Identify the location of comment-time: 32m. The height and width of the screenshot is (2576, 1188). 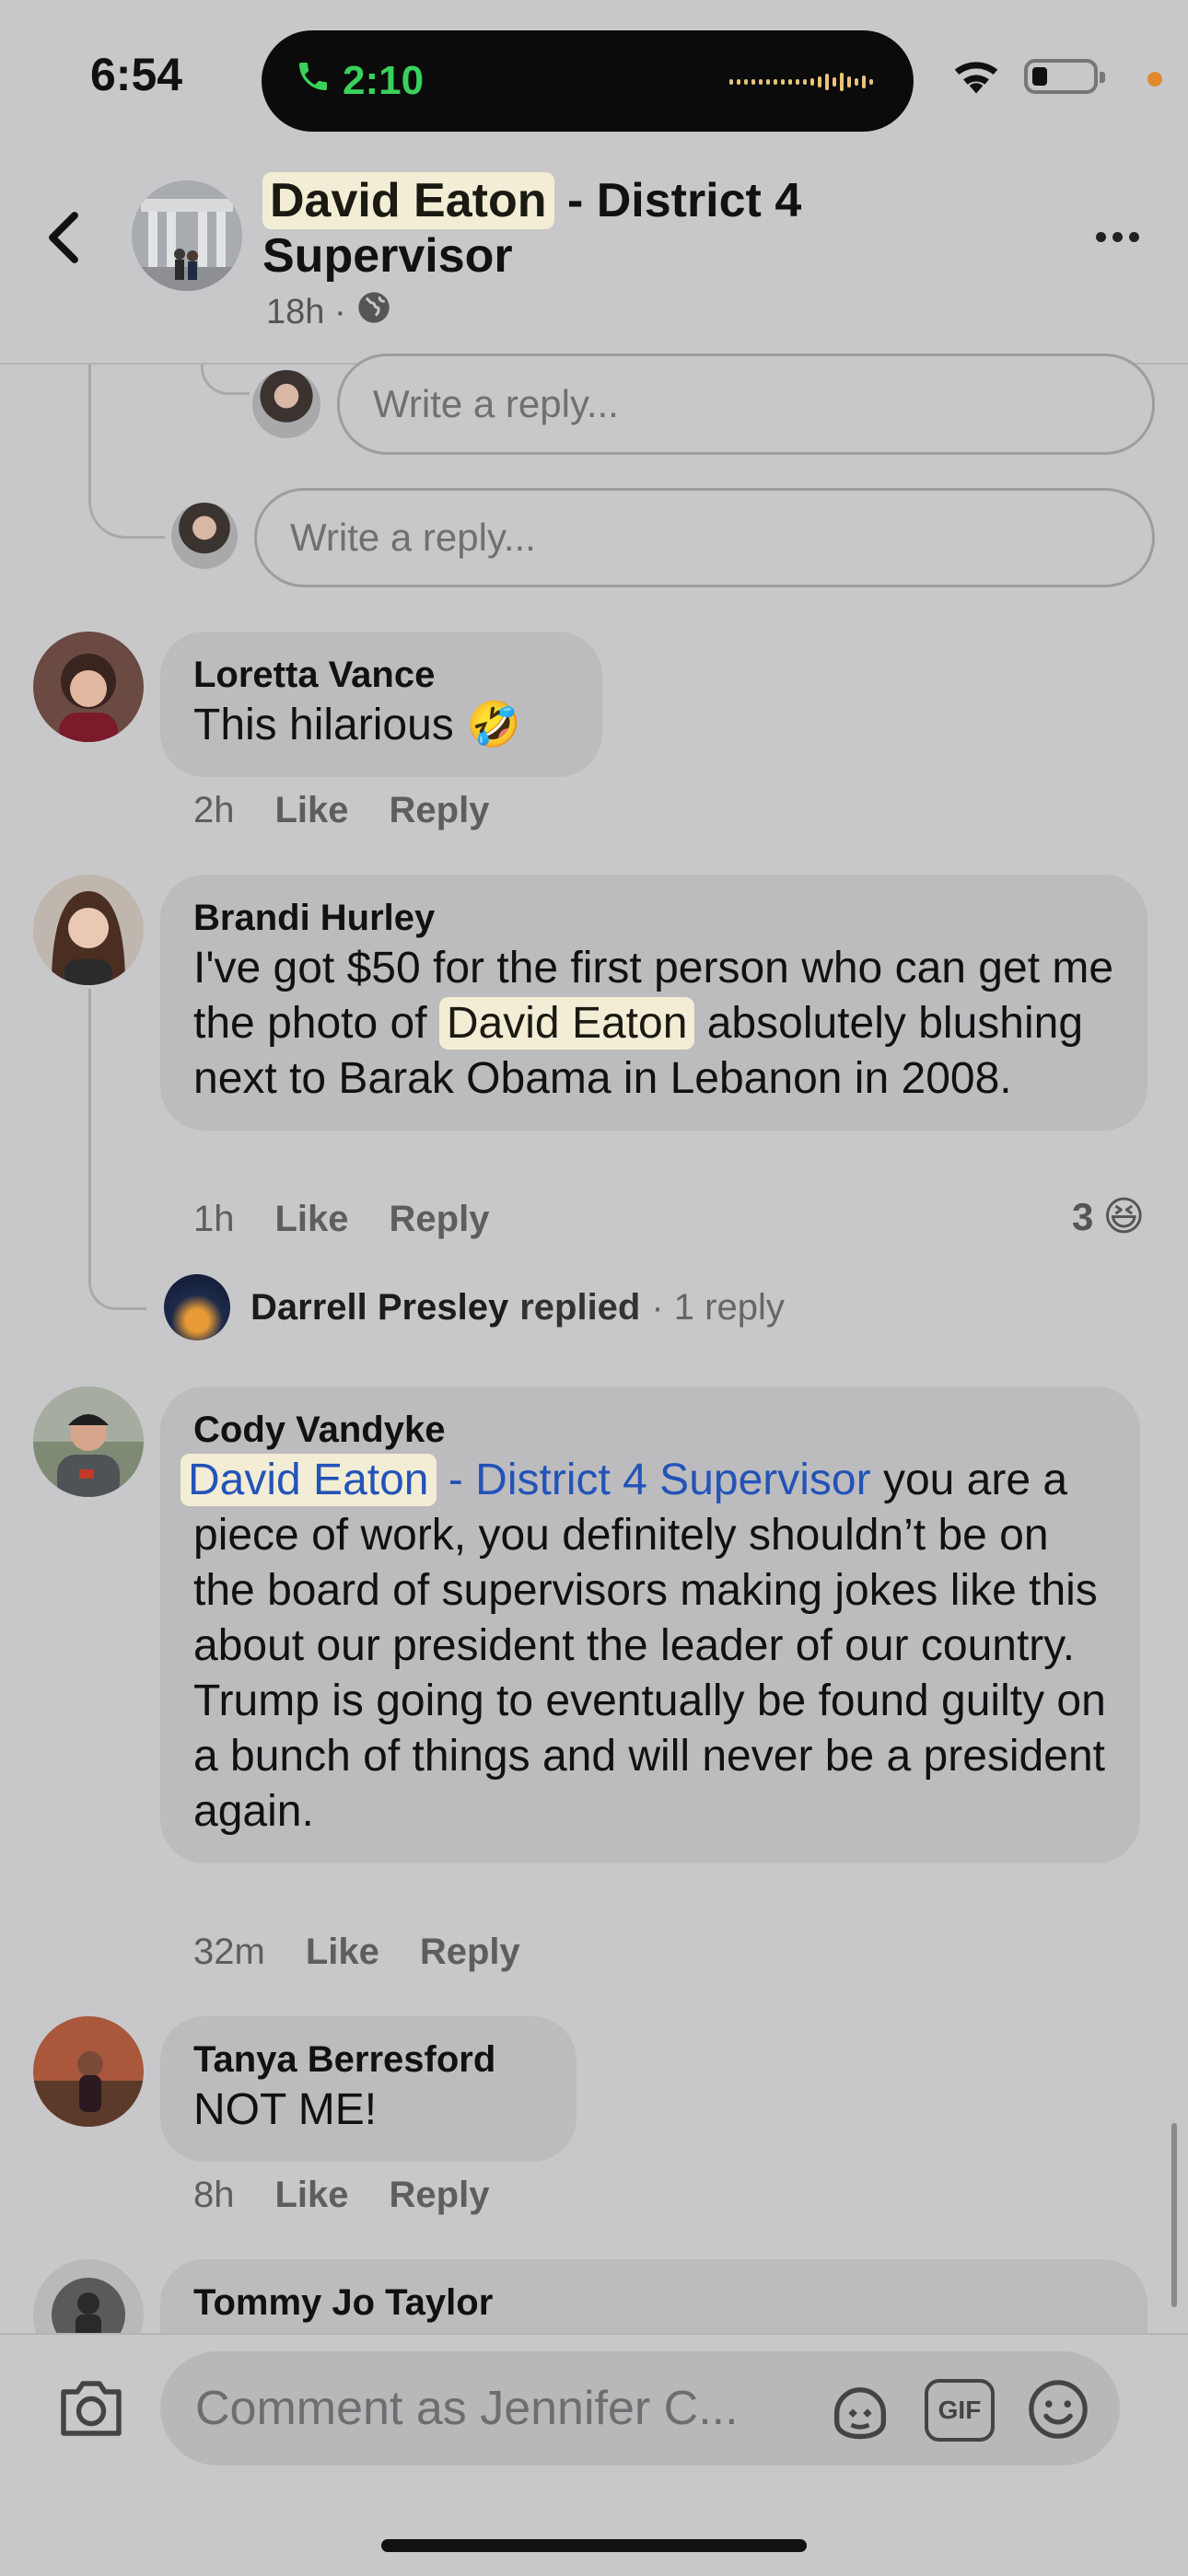
(229, 1952).